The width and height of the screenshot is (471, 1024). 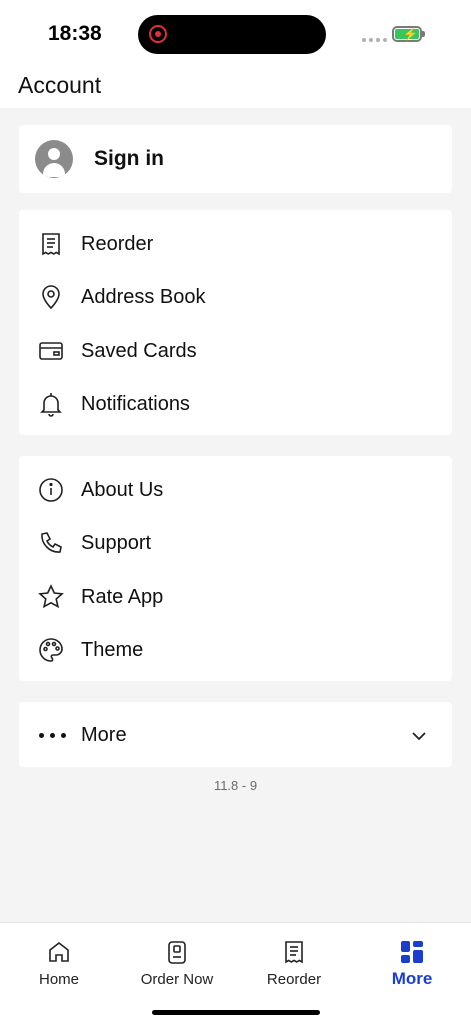 What do you see at coordinates (236, 1012) in the screenshot?
I see `home-indicator` at bounding box center [236, 1012].